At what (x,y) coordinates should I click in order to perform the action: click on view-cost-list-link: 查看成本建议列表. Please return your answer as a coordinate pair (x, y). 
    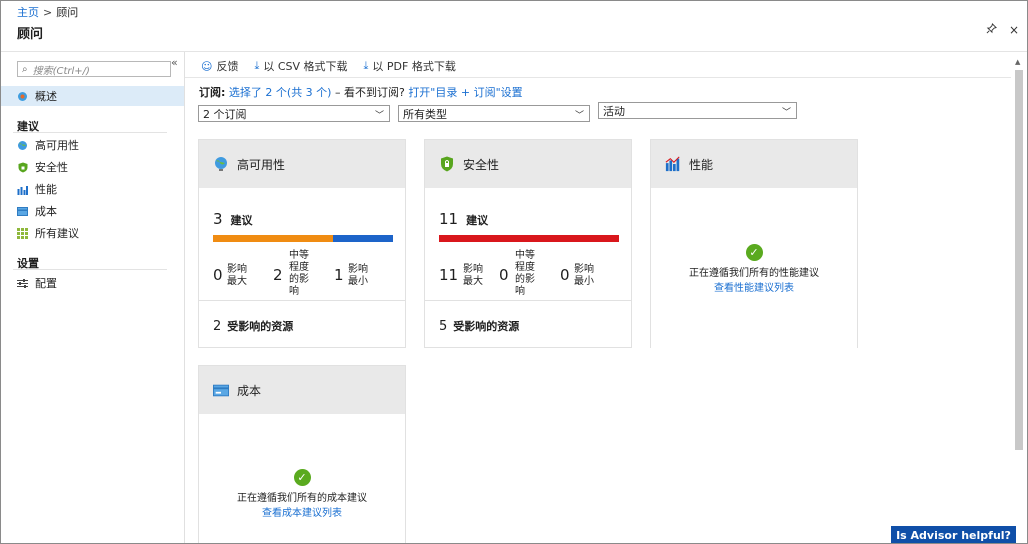
    Looking at the image, I should click on (302, 511).